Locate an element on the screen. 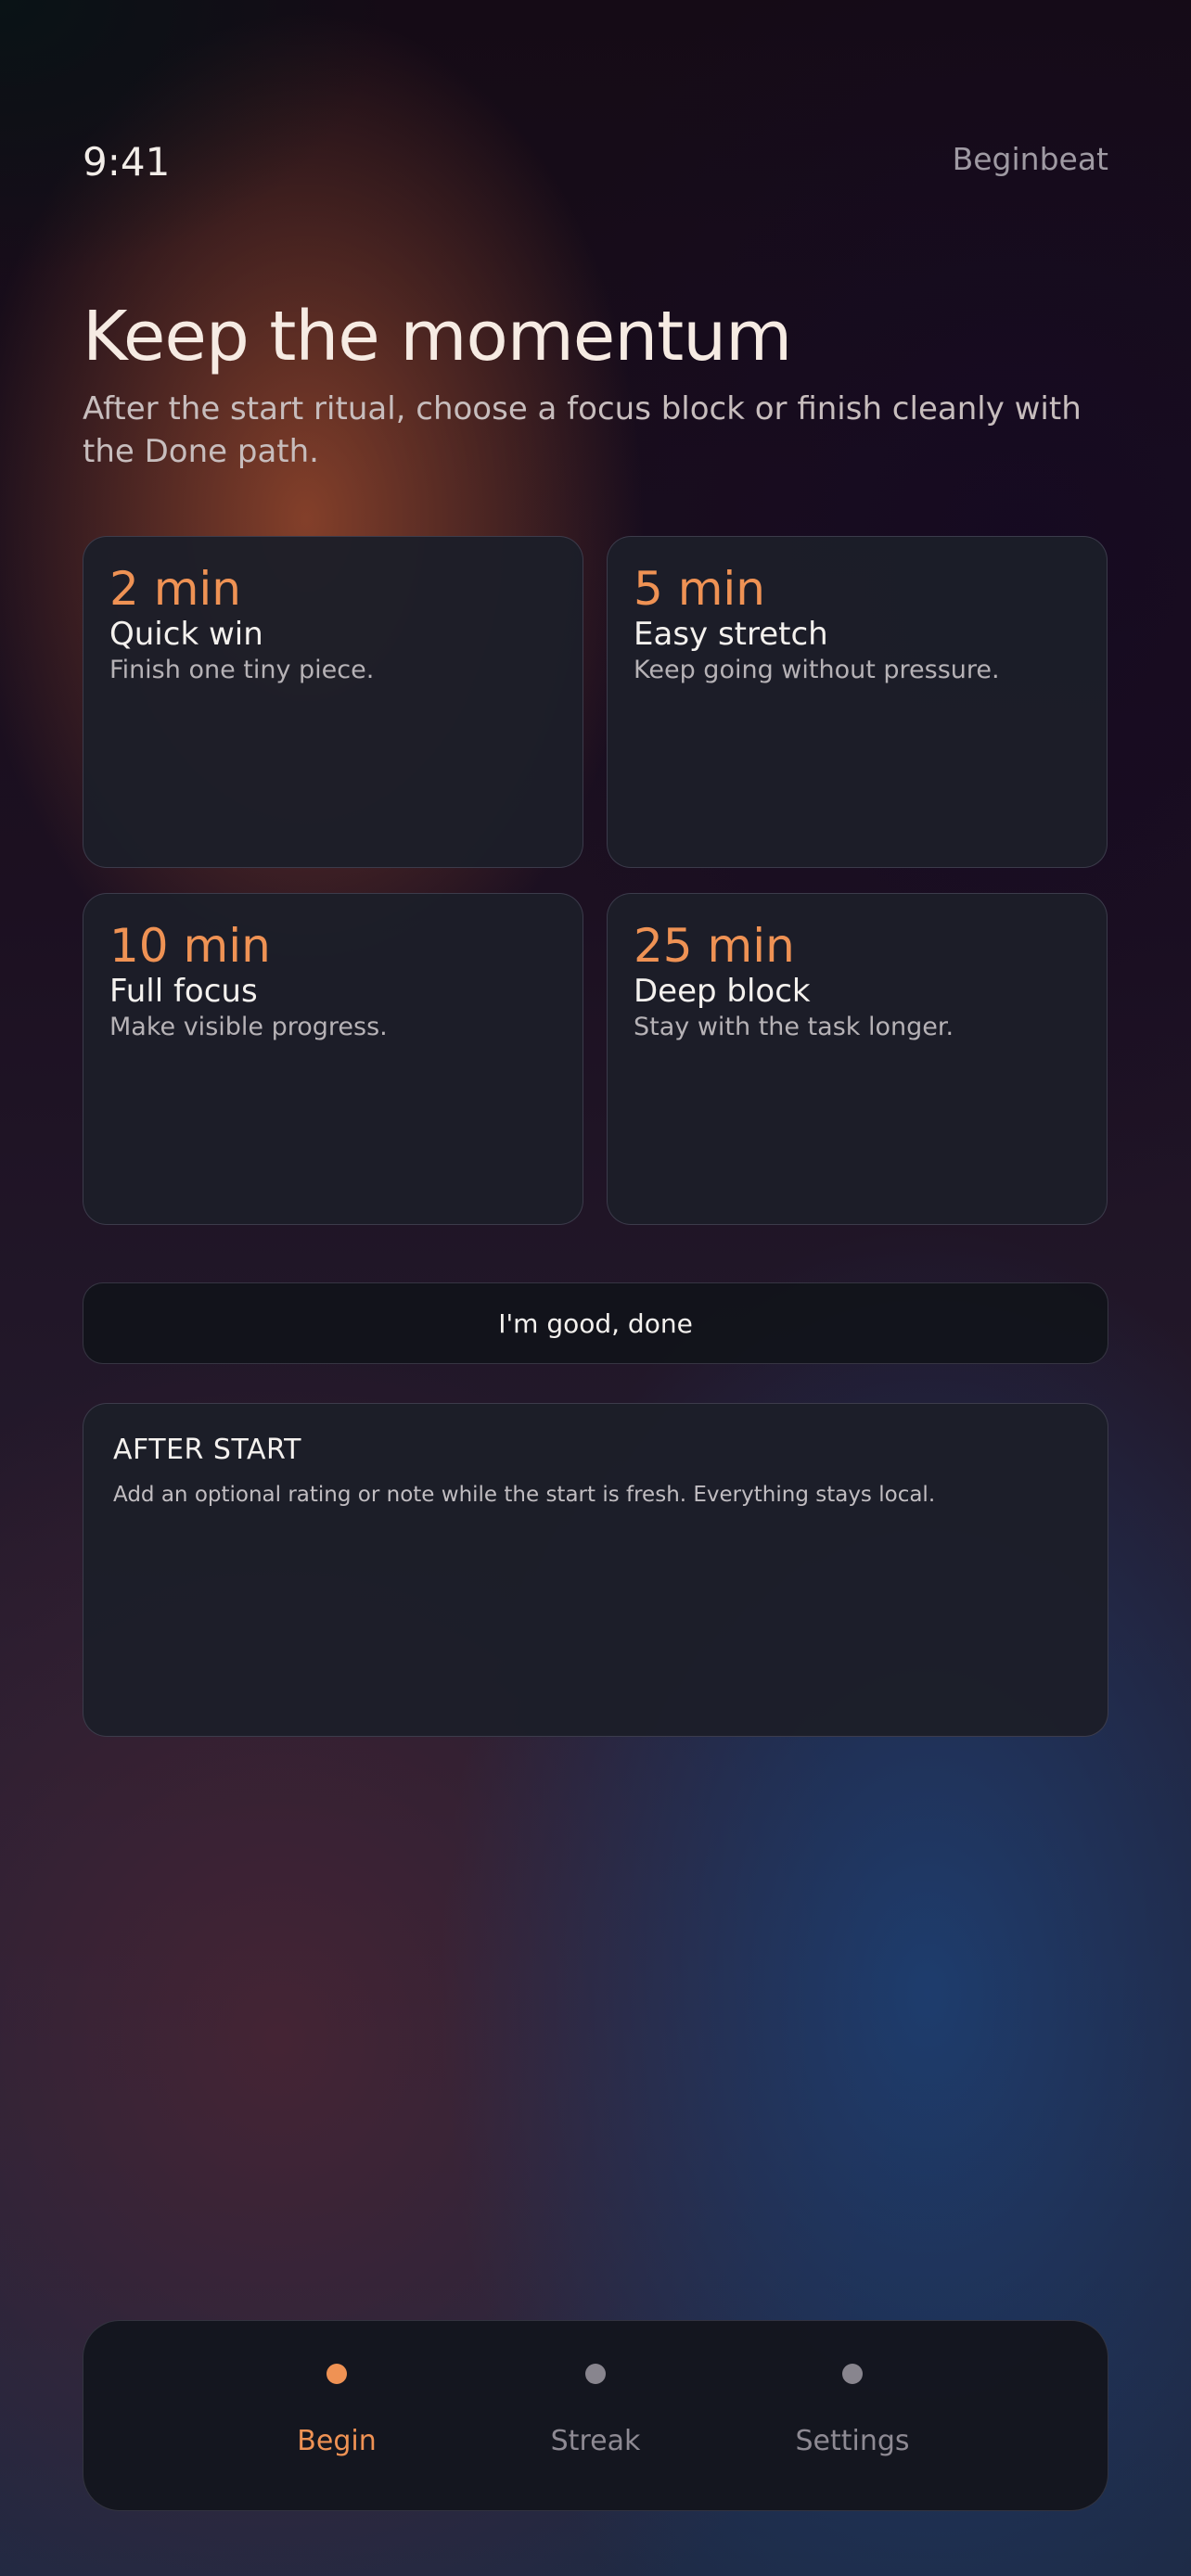 The height and width of the screenshot is (2576, 1191). focus-description: Finish one tiny piece. is located at coordinates (242, 670).